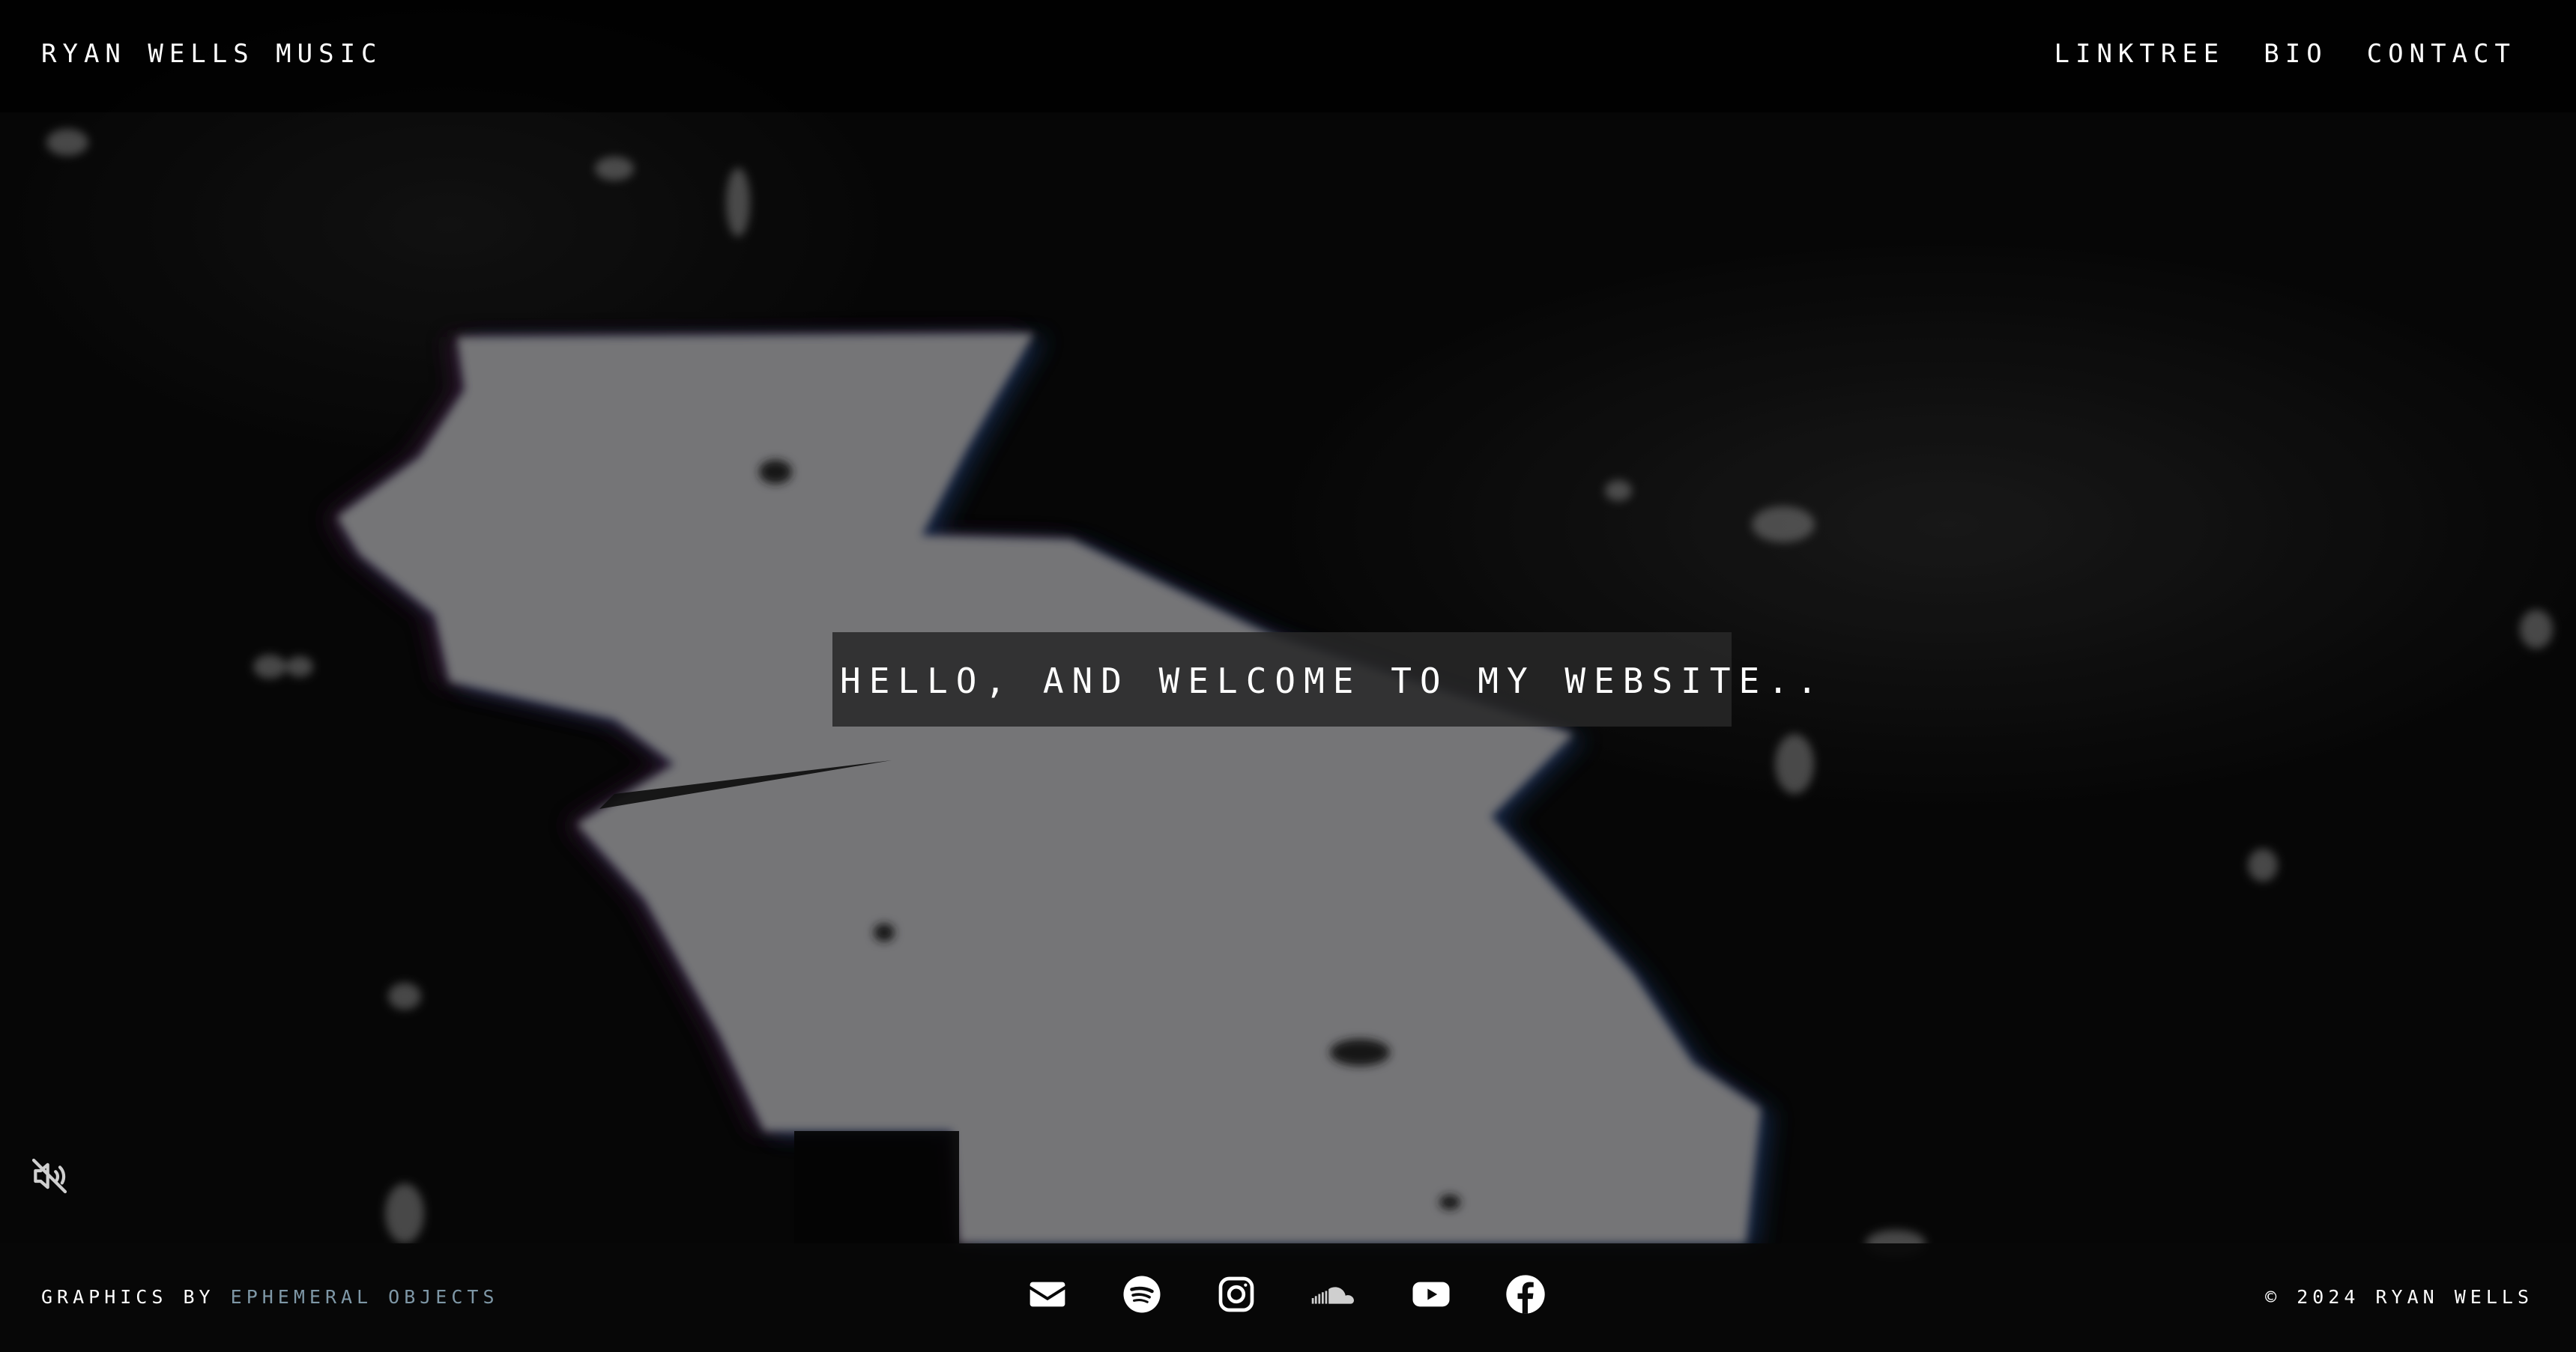  I want to click on copyright-text: © 2024 RYAN WELLS, so click(2399, 1297).